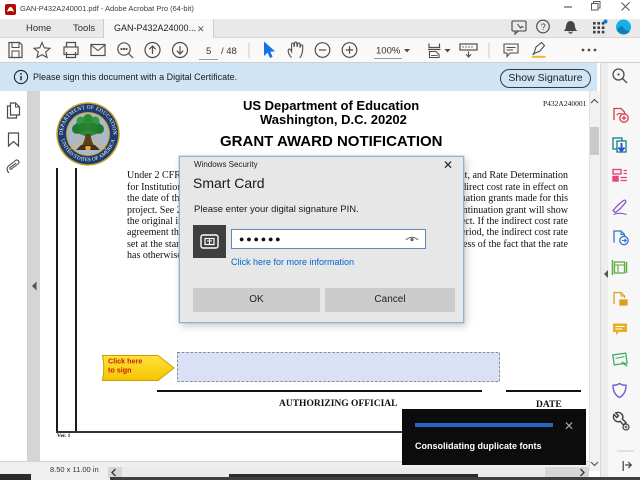  Describe the element at coordinates (120, 370) in the screenshot. I see `svg-text: to sign` at that location.